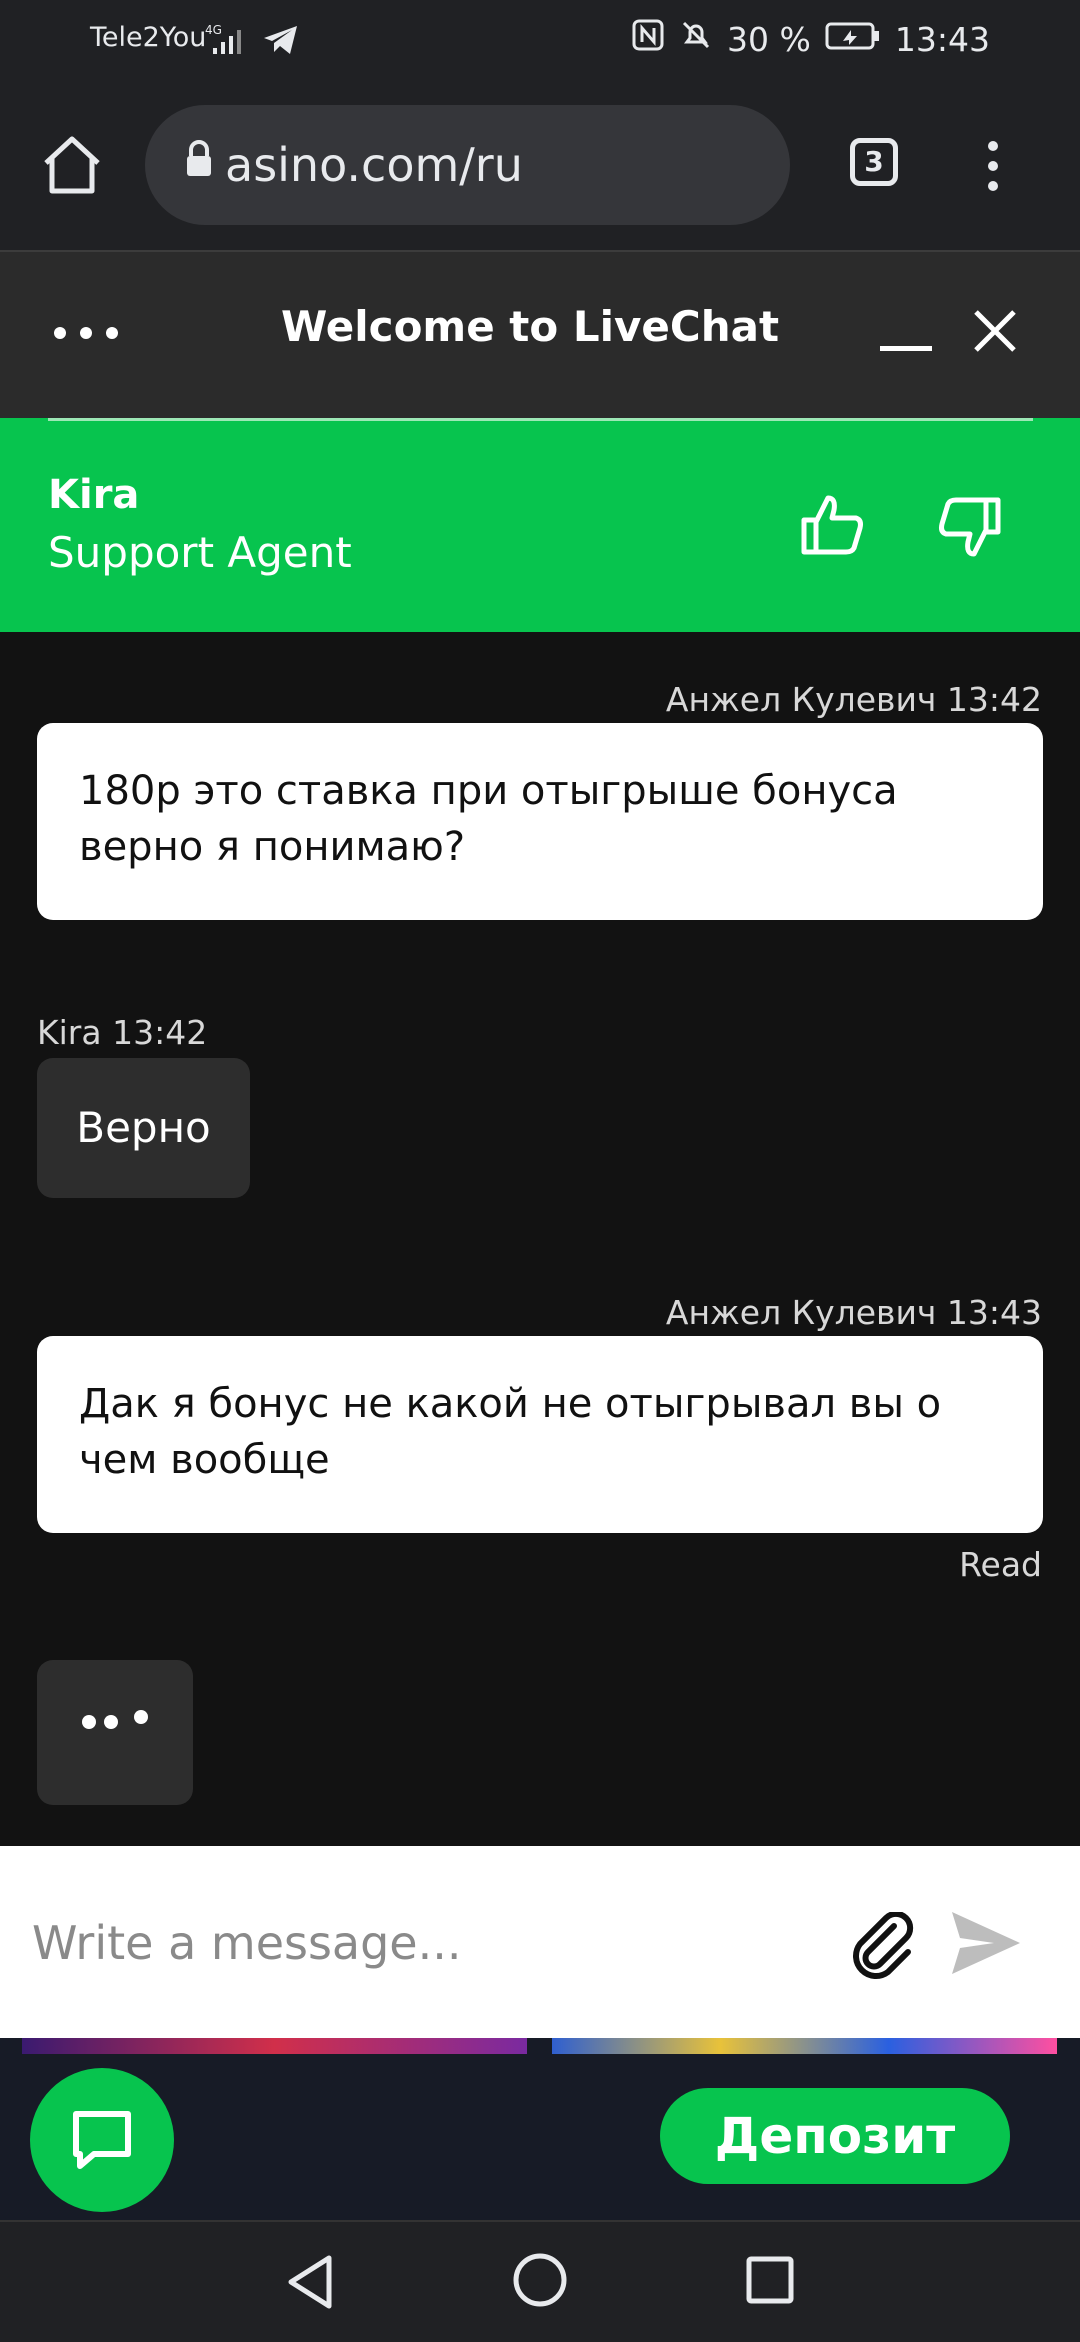 The image size is (1080, 2342). I want to click on home-nav-icon, so click(540, 2282).